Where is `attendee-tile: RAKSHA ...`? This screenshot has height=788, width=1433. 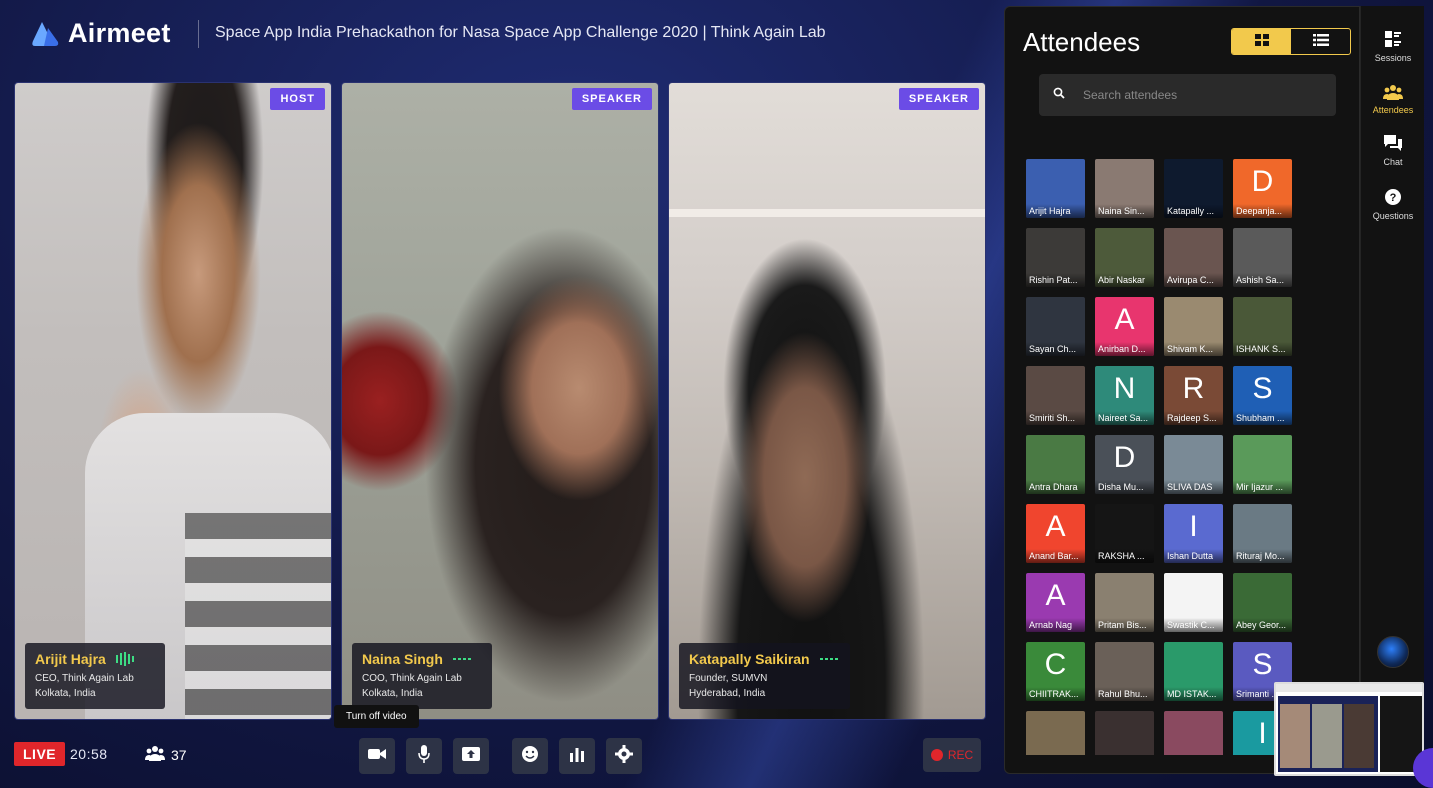
attendee-tile: RAKSHA ... is located at coordinates (1124, 533).